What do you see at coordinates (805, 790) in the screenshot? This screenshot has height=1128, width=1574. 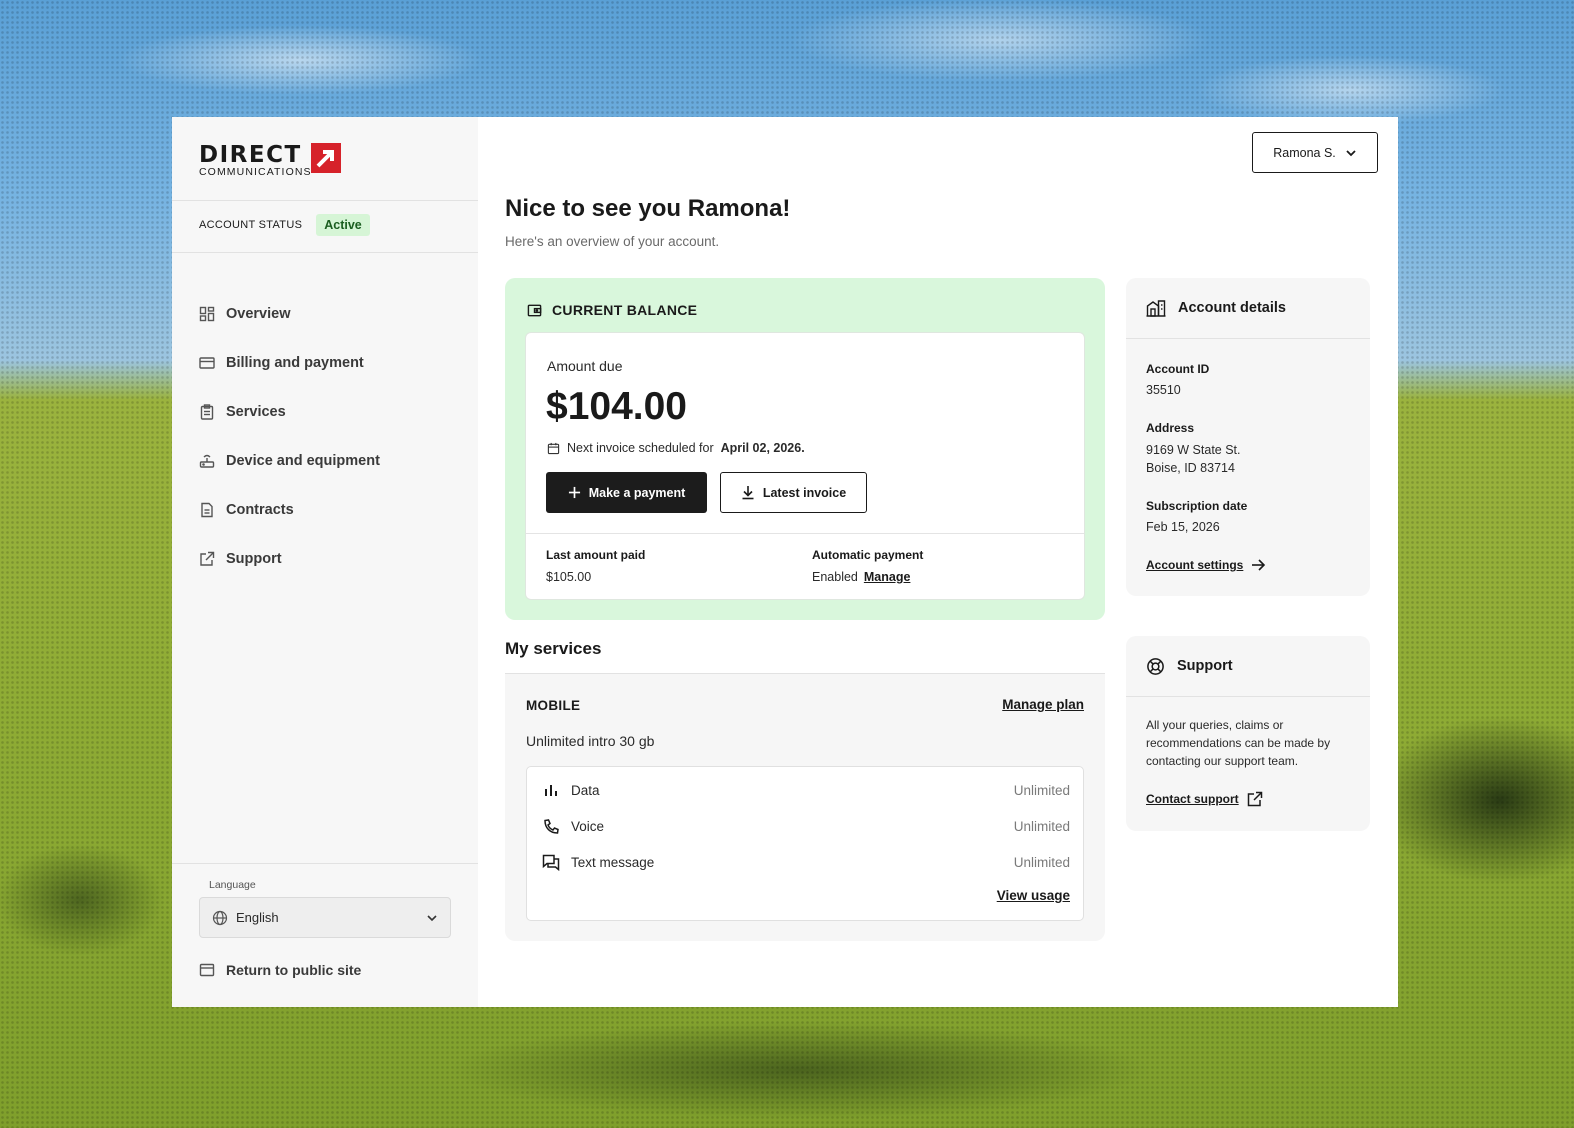 I see `usage-row-data: Data Unlimited` at bounding box center [805, 790].